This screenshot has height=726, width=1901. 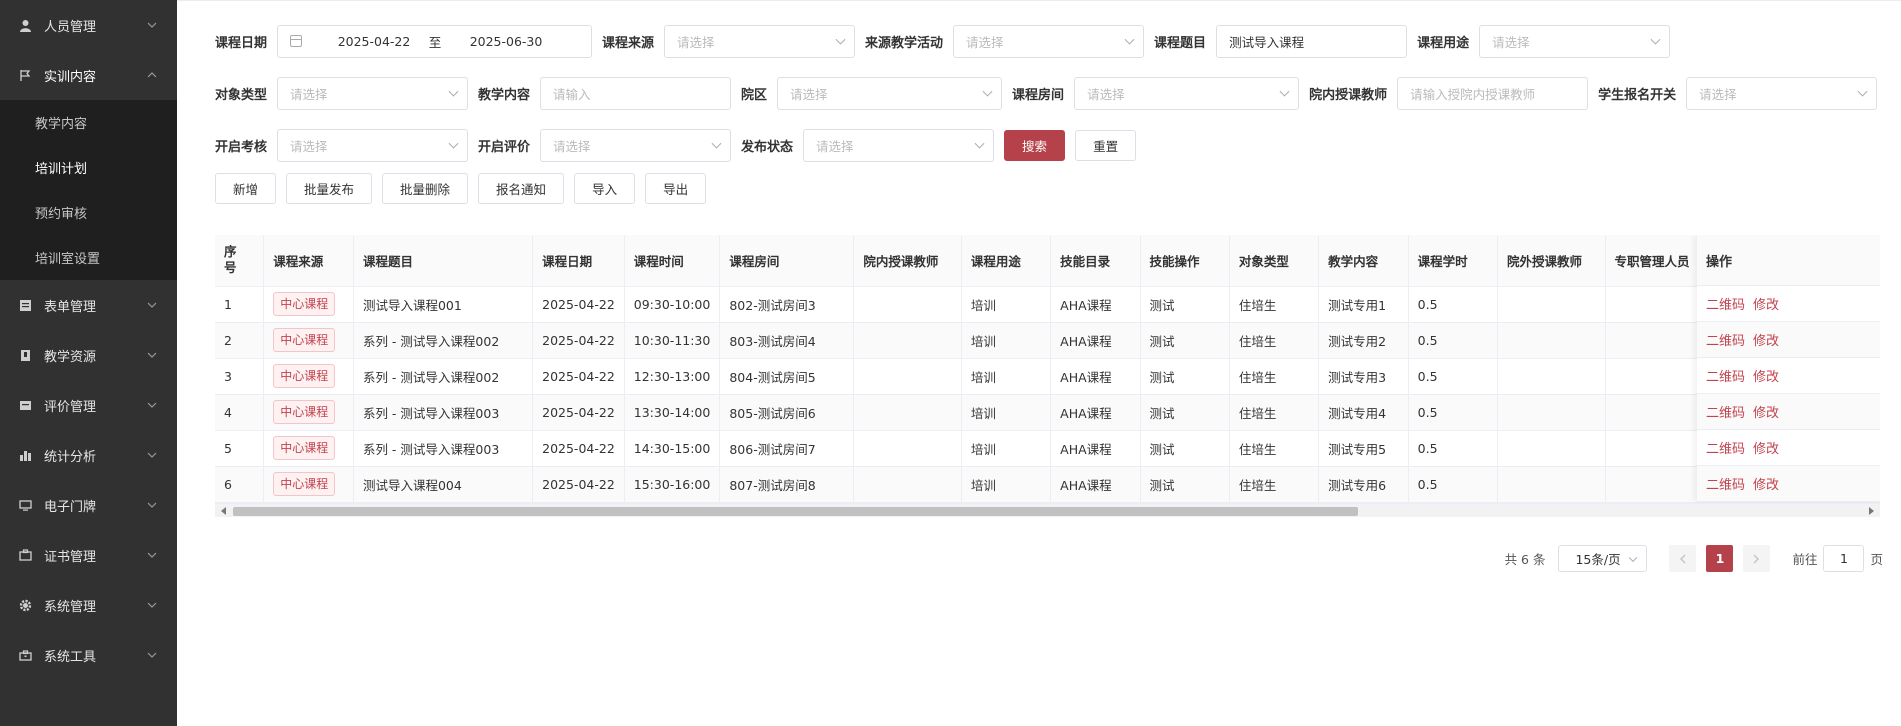 I want to click on batch-publish-button: 批量发布, so click(x=329, y=188).